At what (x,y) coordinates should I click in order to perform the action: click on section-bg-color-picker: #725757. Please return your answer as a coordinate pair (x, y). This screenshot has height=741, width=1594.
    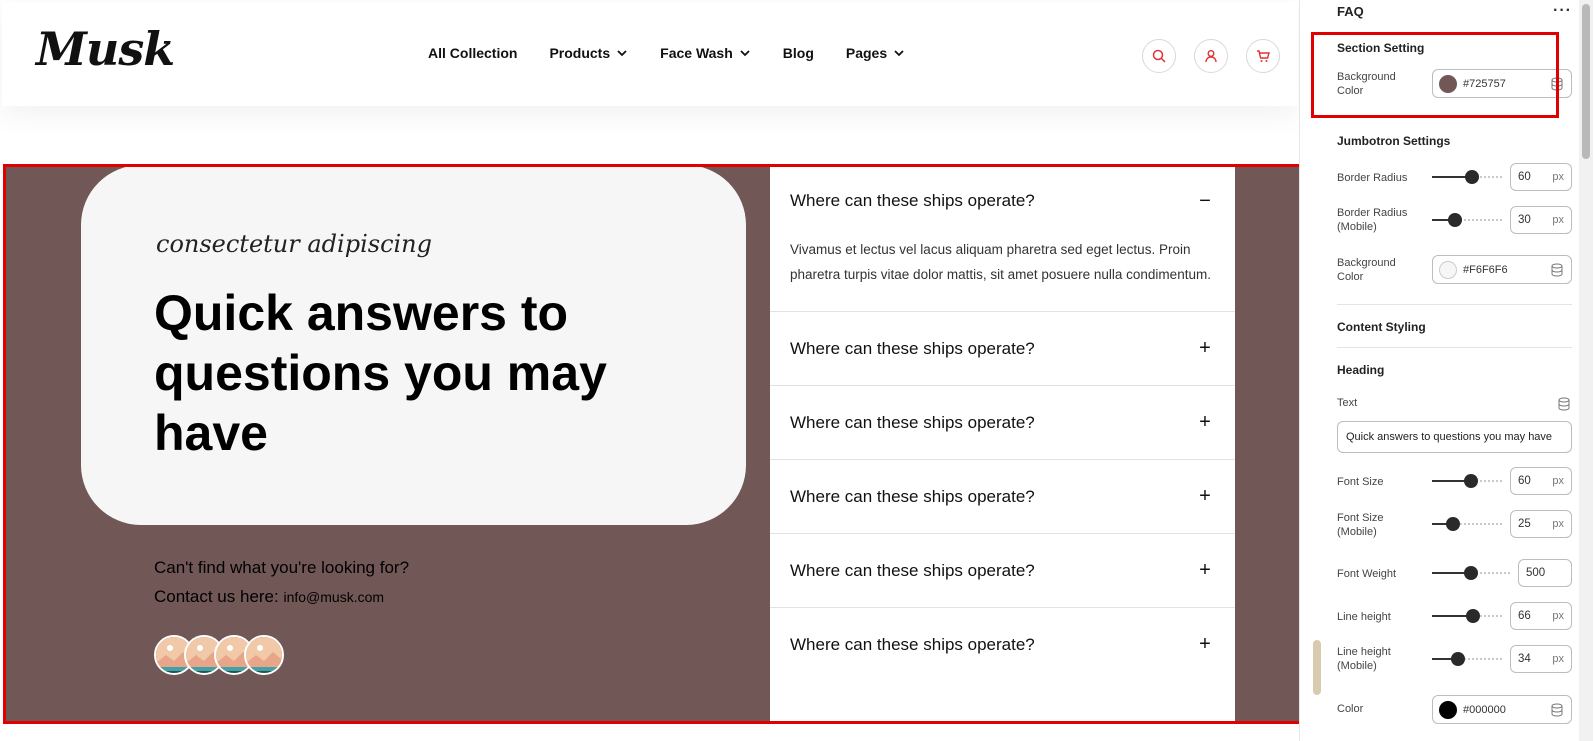
    Looking at the image, I should click on (1502, 83).